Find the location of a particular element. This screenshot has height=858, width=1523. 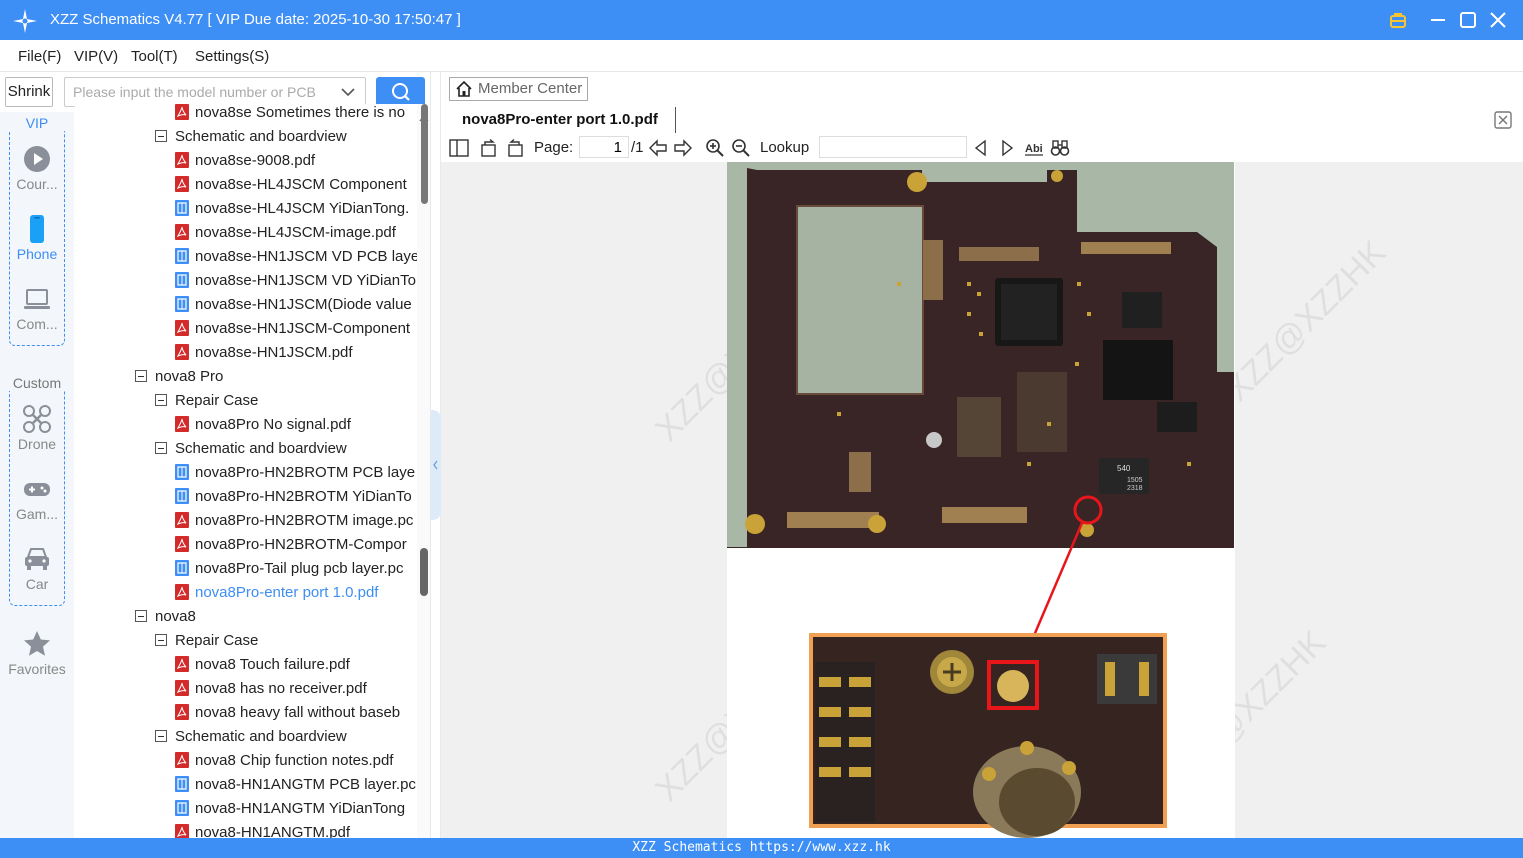

next-page-arrow-icon is located at coordinates (683, 148).